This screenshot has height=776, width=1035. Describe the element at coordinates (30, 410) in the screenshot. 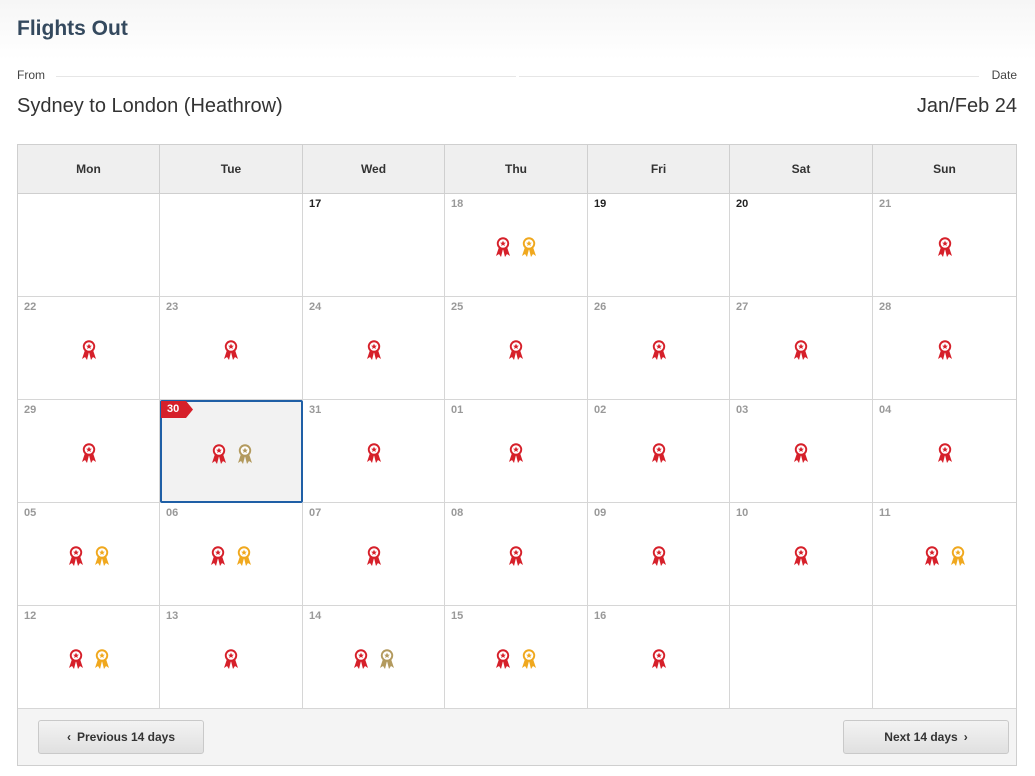

I see `day-number: 29` at that location.